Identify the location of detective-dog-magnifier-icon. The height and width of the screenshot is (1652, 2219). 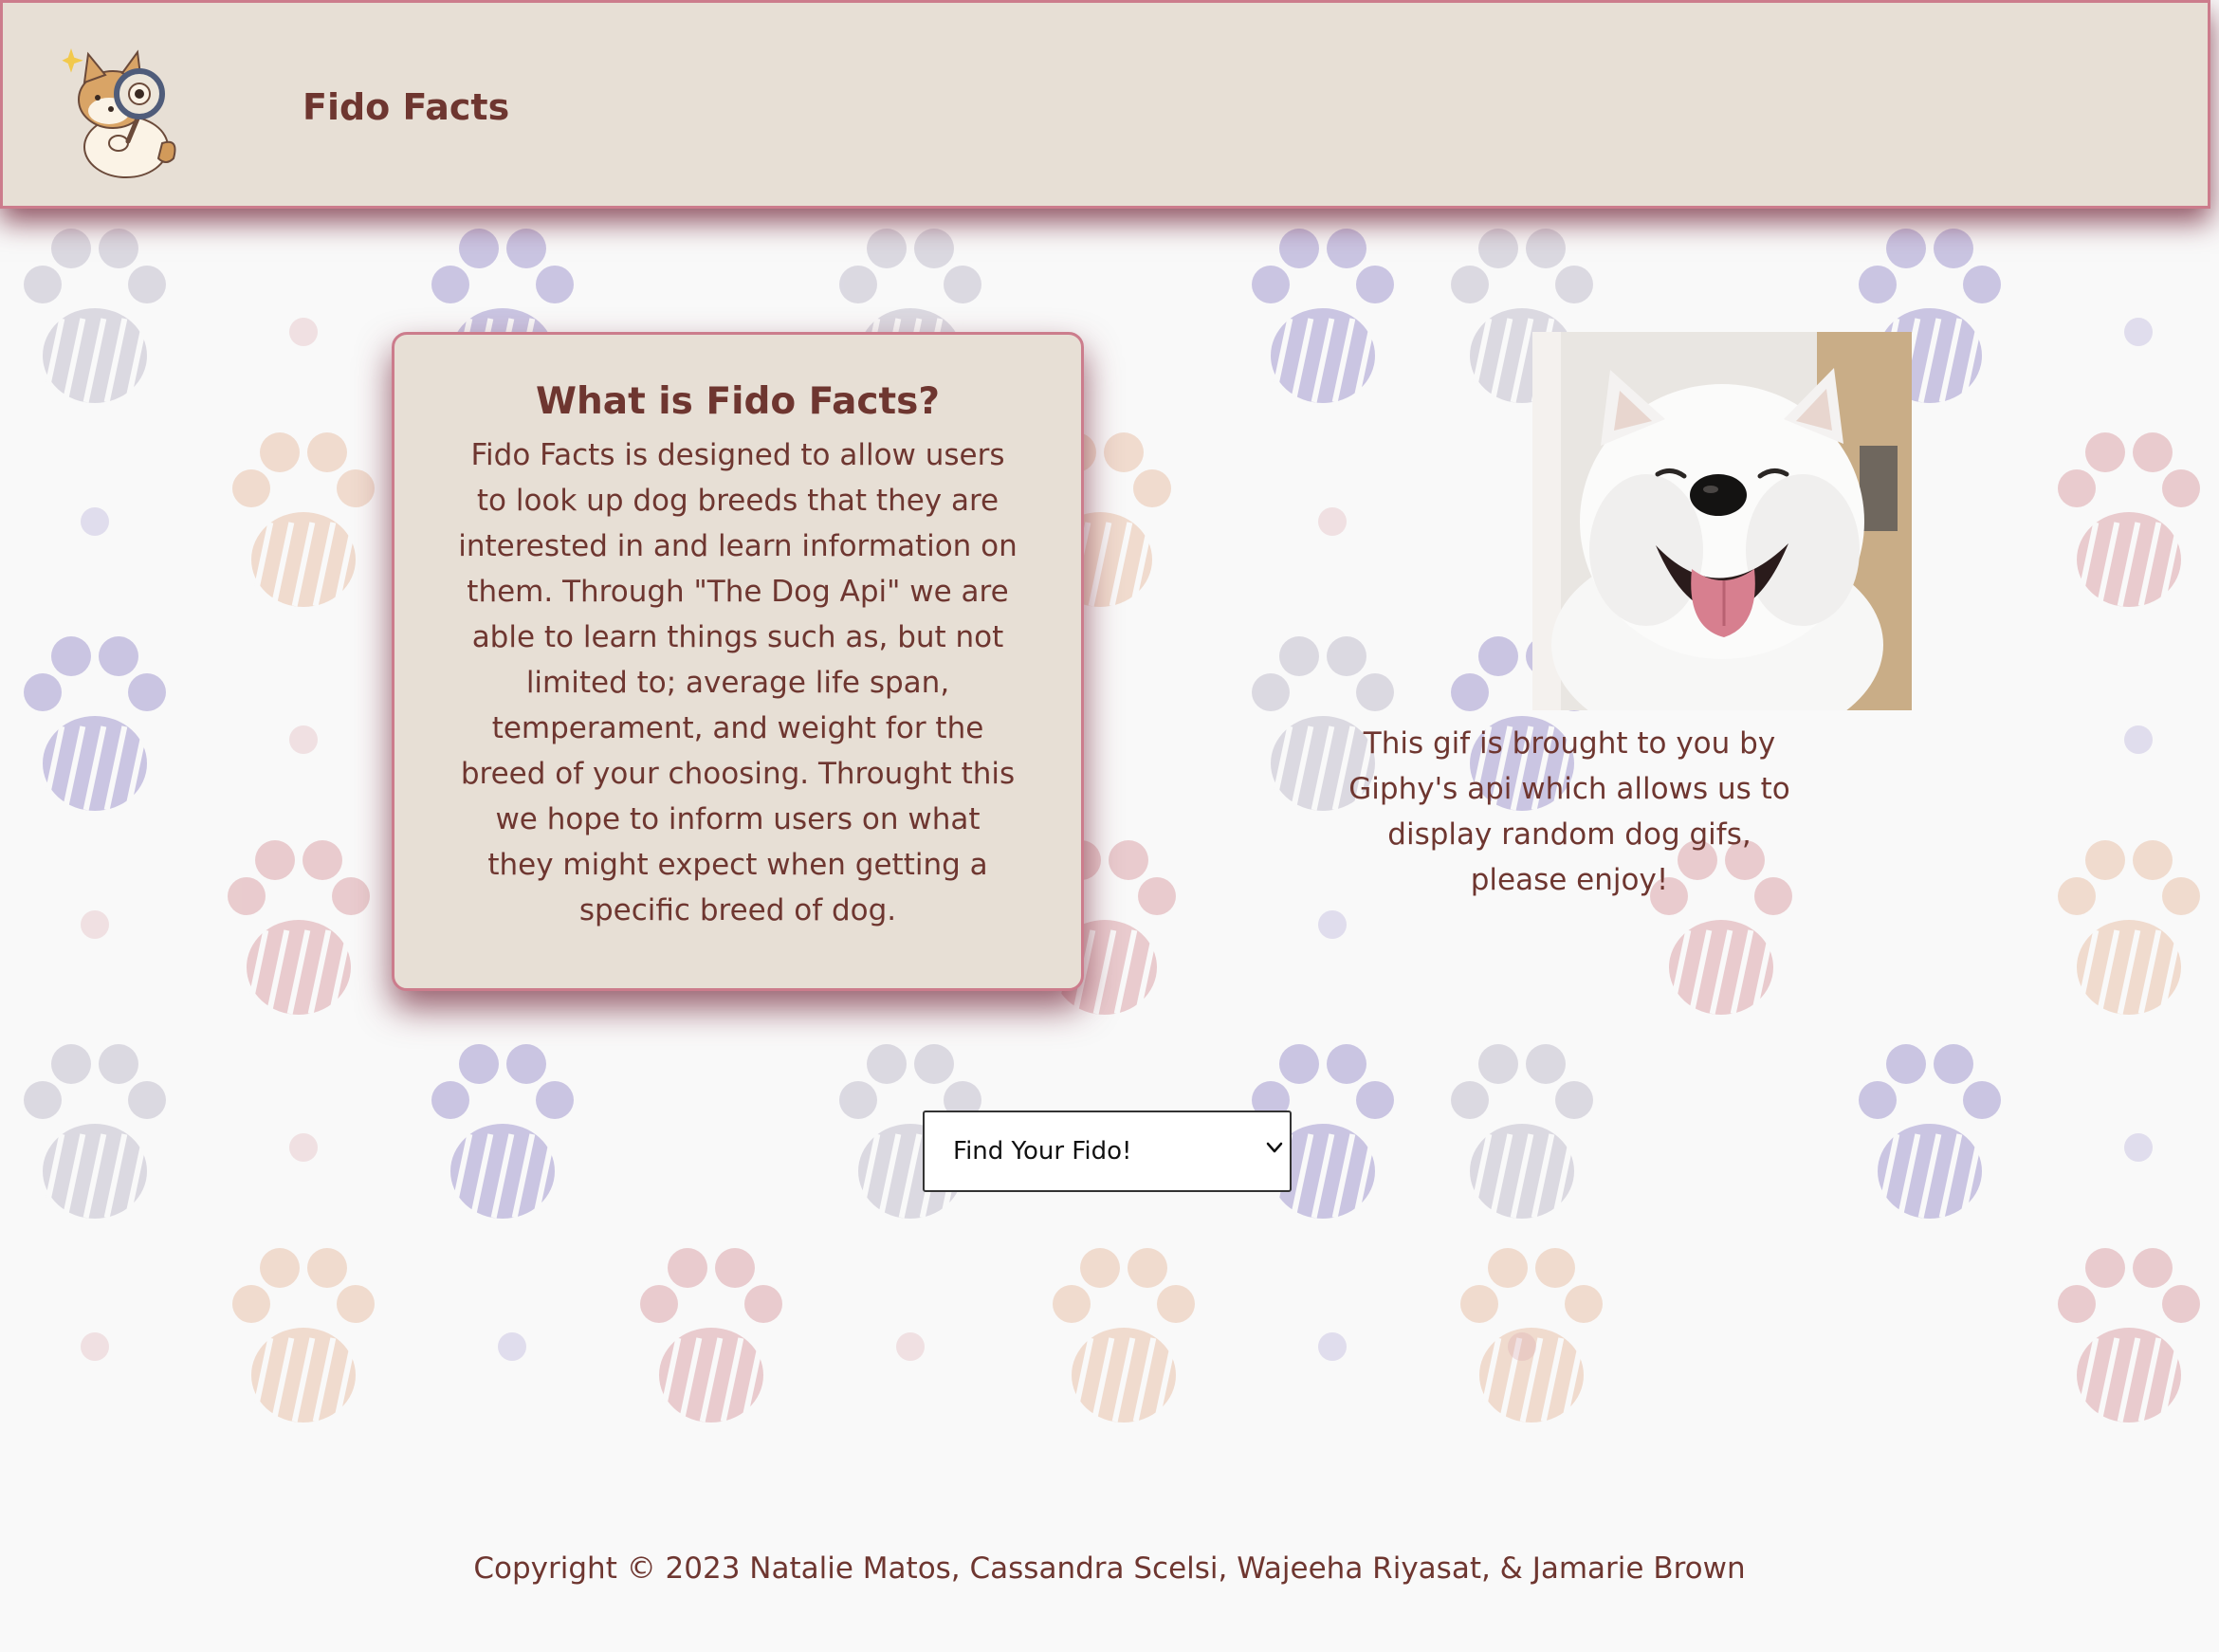
(119, 113).